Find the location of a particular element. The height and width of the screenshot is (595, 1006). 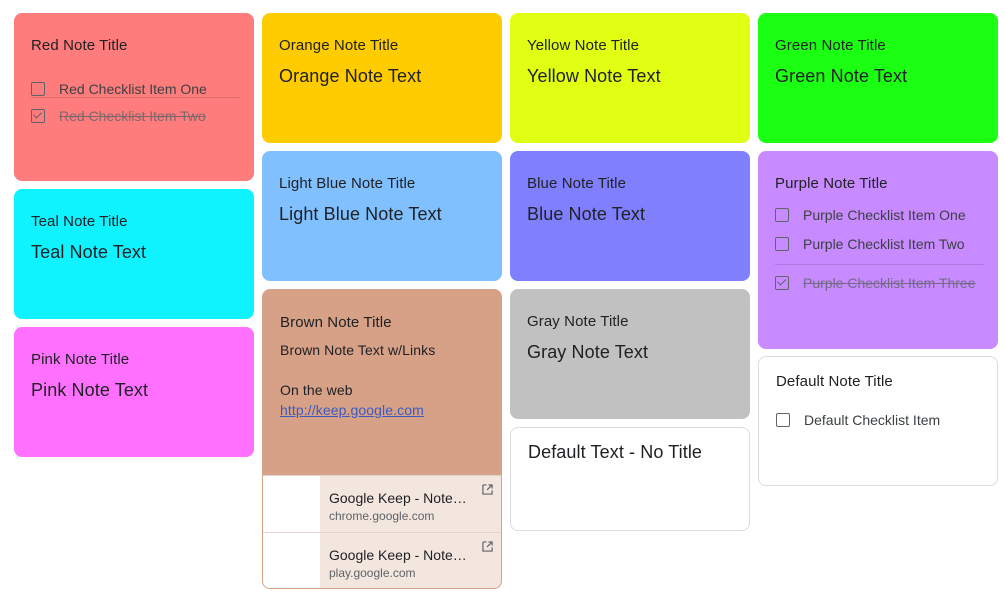

checklist-item-checked: Purple Checklist Item Three is located at coordinates (875, 283).